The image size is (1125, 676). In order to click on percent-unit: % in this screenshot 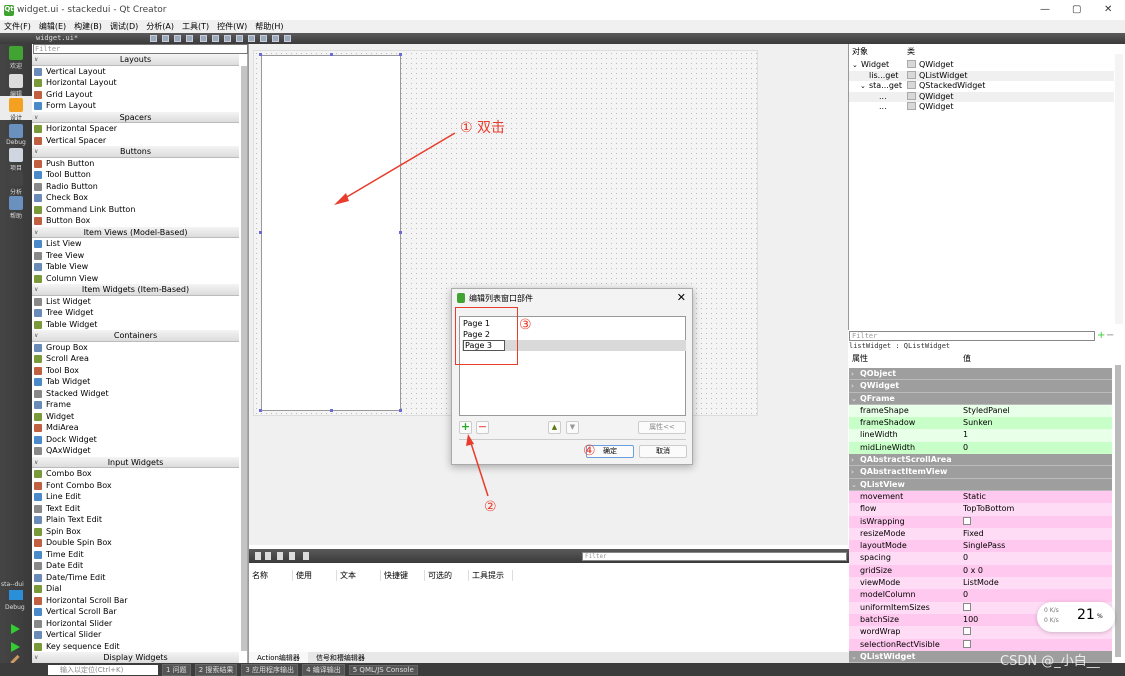, I will do `click(1100, 616)`.